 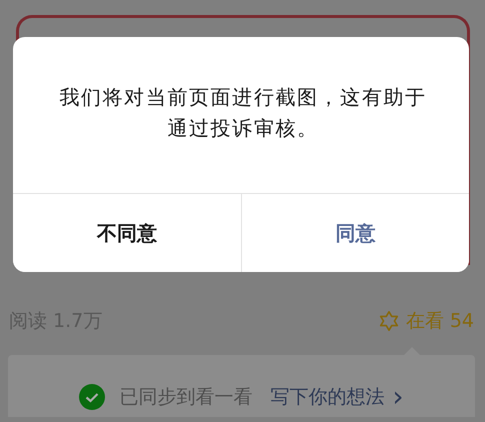 What do you see at coordinates (354, 233) in the screenshot?
I see `agree-button: 同意` at bounding box center [354, 233].